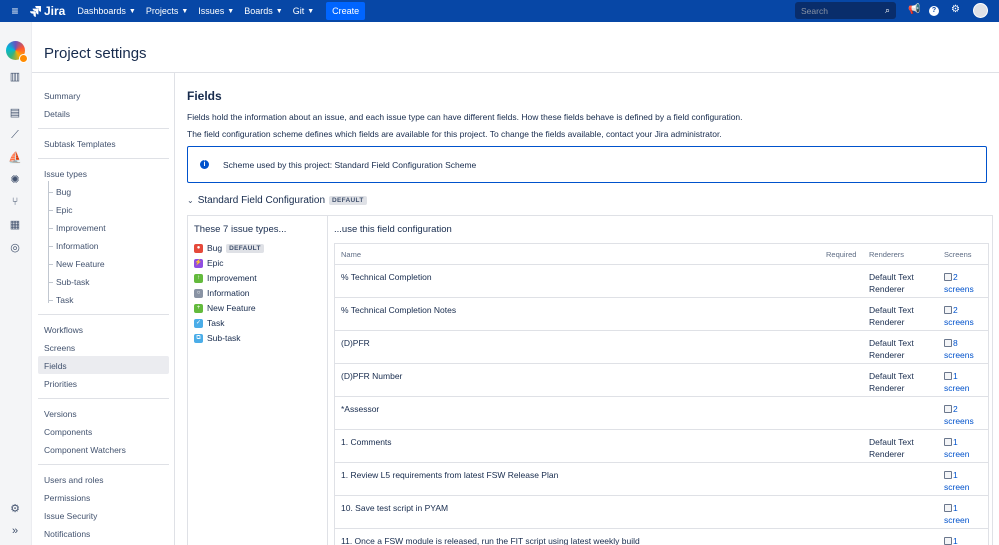 This screenshot has height=545, width=999. I want to click on config-header: ⌄ Standard Field Configuration DEFAULT, so click(277, 200).